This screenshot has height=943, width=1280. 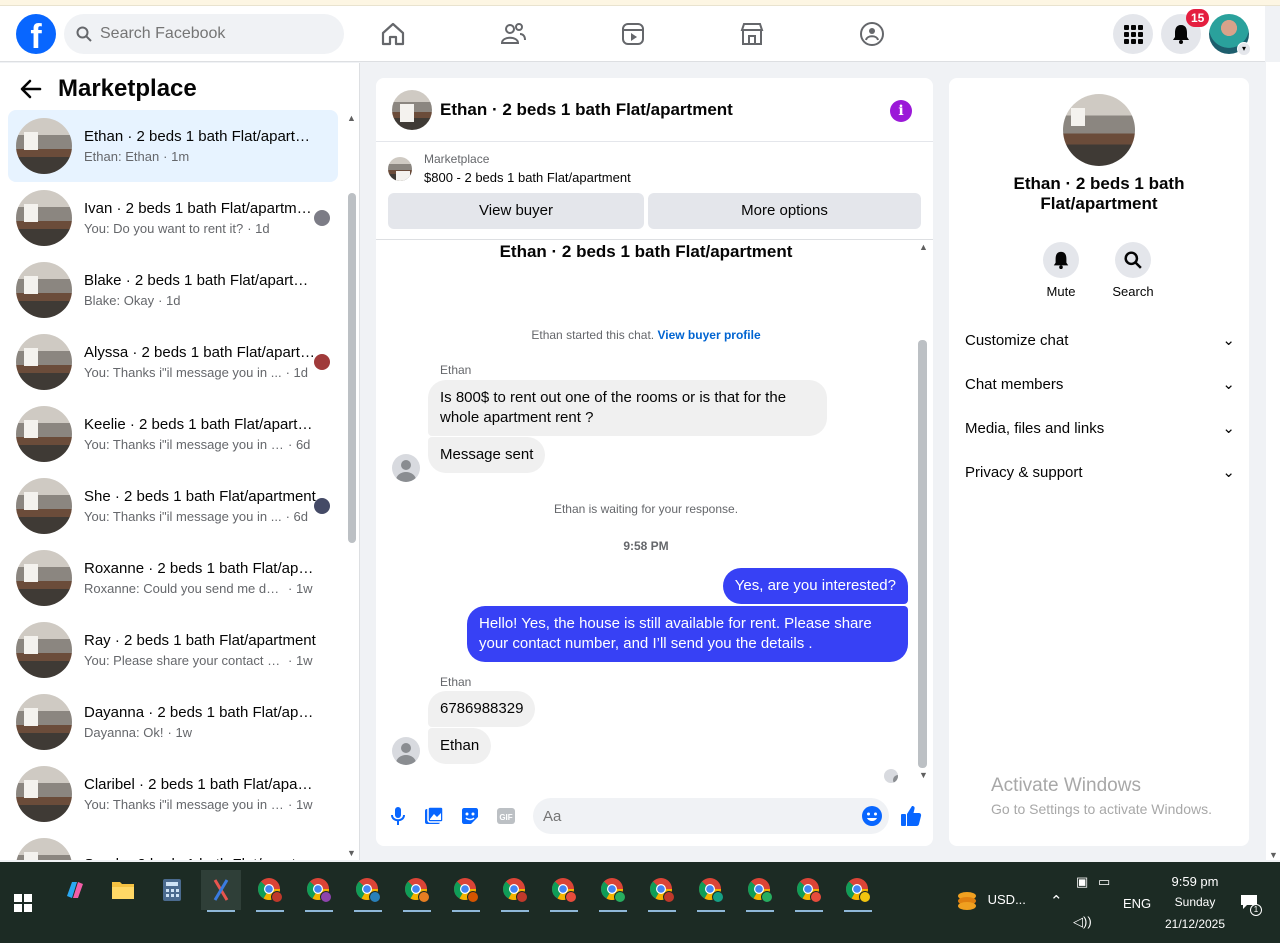 I want to click on scroll-up-icon: ▲, so click(x=923, y=247).